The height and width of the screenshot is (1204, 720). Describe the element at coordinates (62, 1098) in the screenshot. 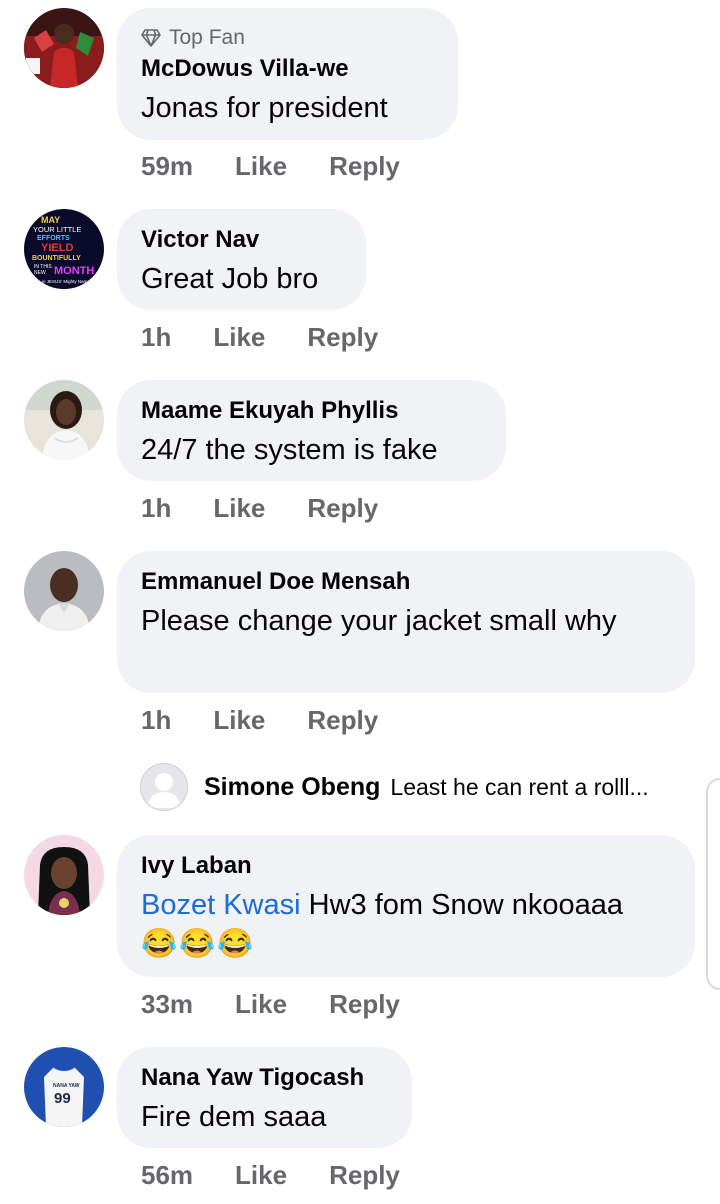

I see `avatar-jersey-number: 99` at that location.